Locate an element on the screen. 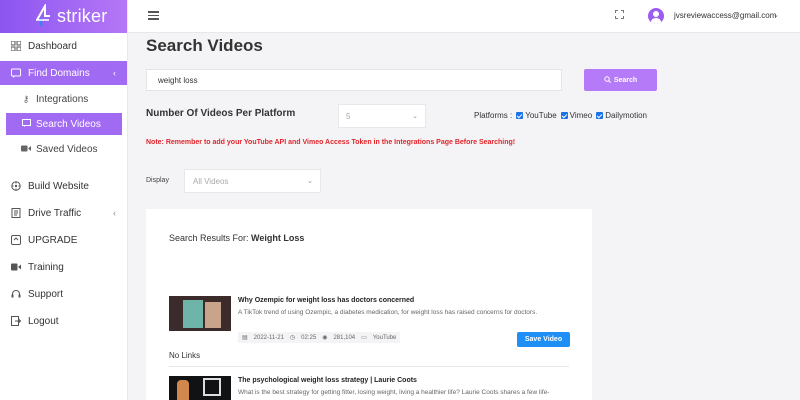 The image size is (800, 400). hamburger-menu-icon is located at coordinates (153, 15).